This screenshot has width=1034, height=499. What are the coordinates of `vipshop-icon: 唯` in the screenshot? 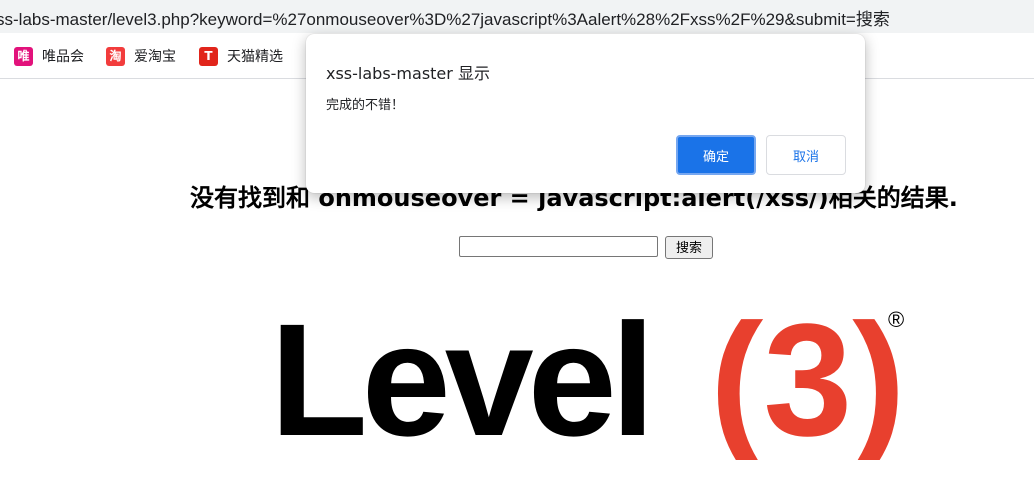 It's located at (23, 56).